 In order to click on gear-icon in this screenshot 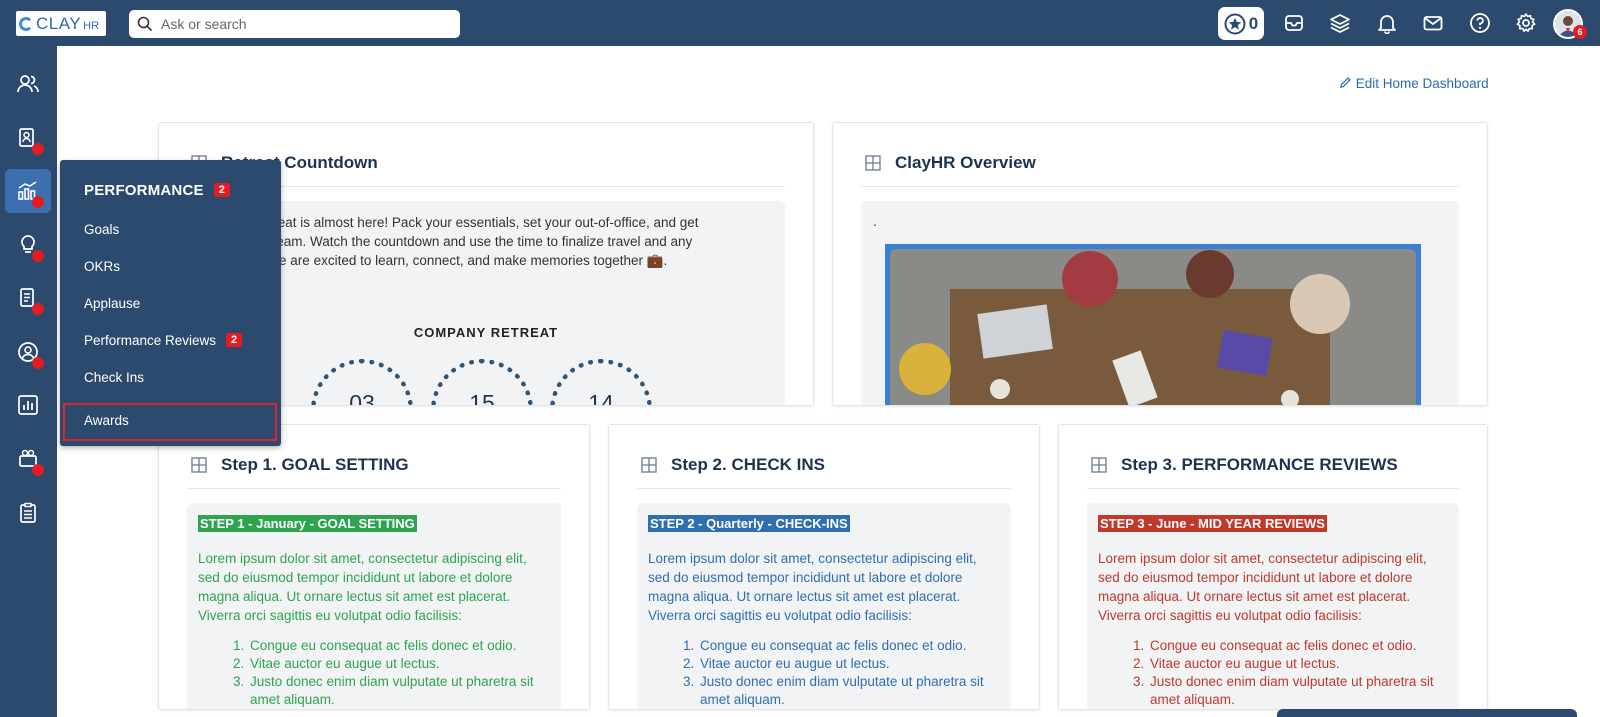, I will do `click(1526, 23)`.